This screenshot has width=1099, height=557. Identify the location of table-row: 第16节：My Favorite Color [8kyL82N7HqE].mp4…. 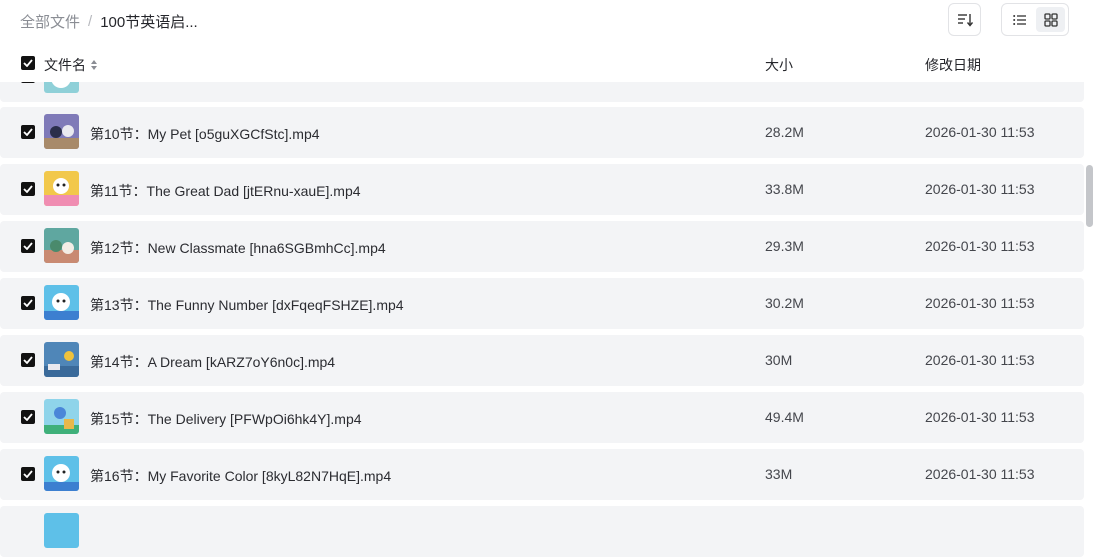
(542, 474).